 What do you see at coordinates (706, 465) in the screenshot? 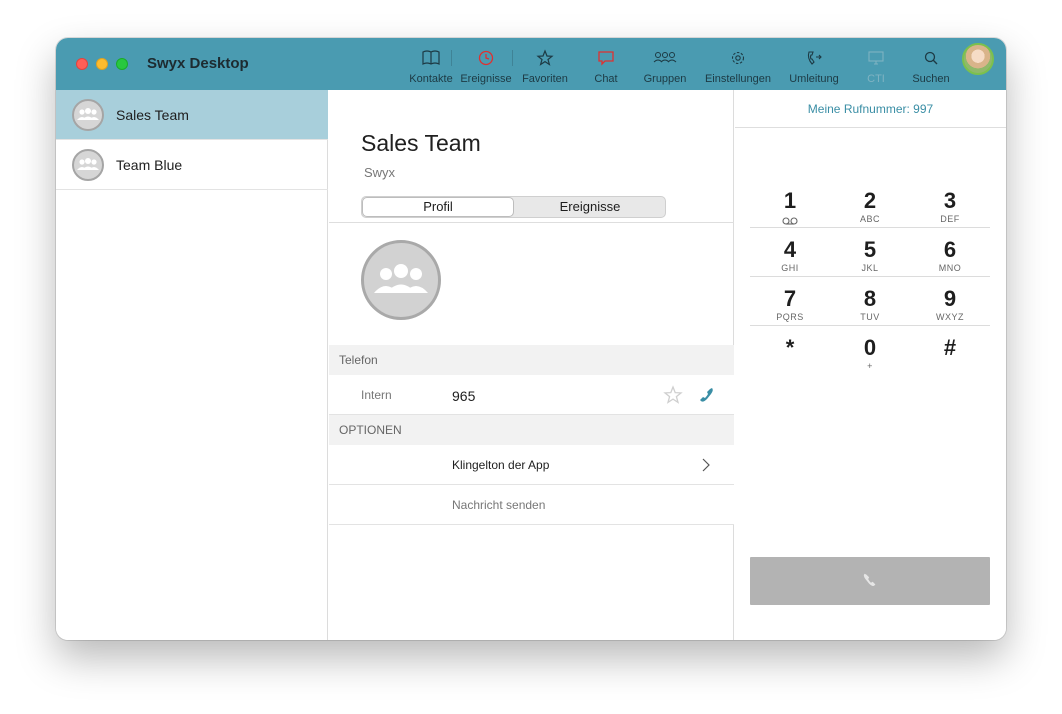
I see `chevron-right-icon` at bounding box center [706, 465].